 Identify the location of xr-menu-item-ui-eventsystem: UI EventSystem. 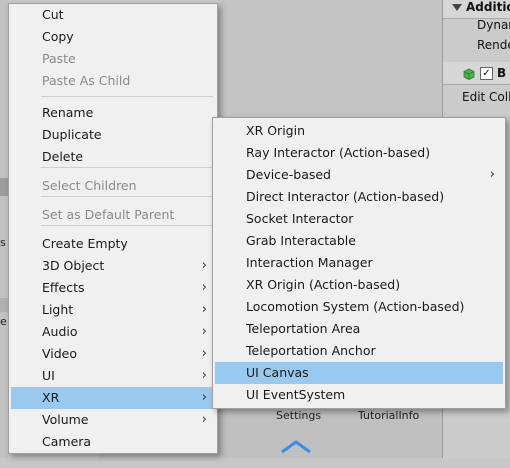
(359, 395).